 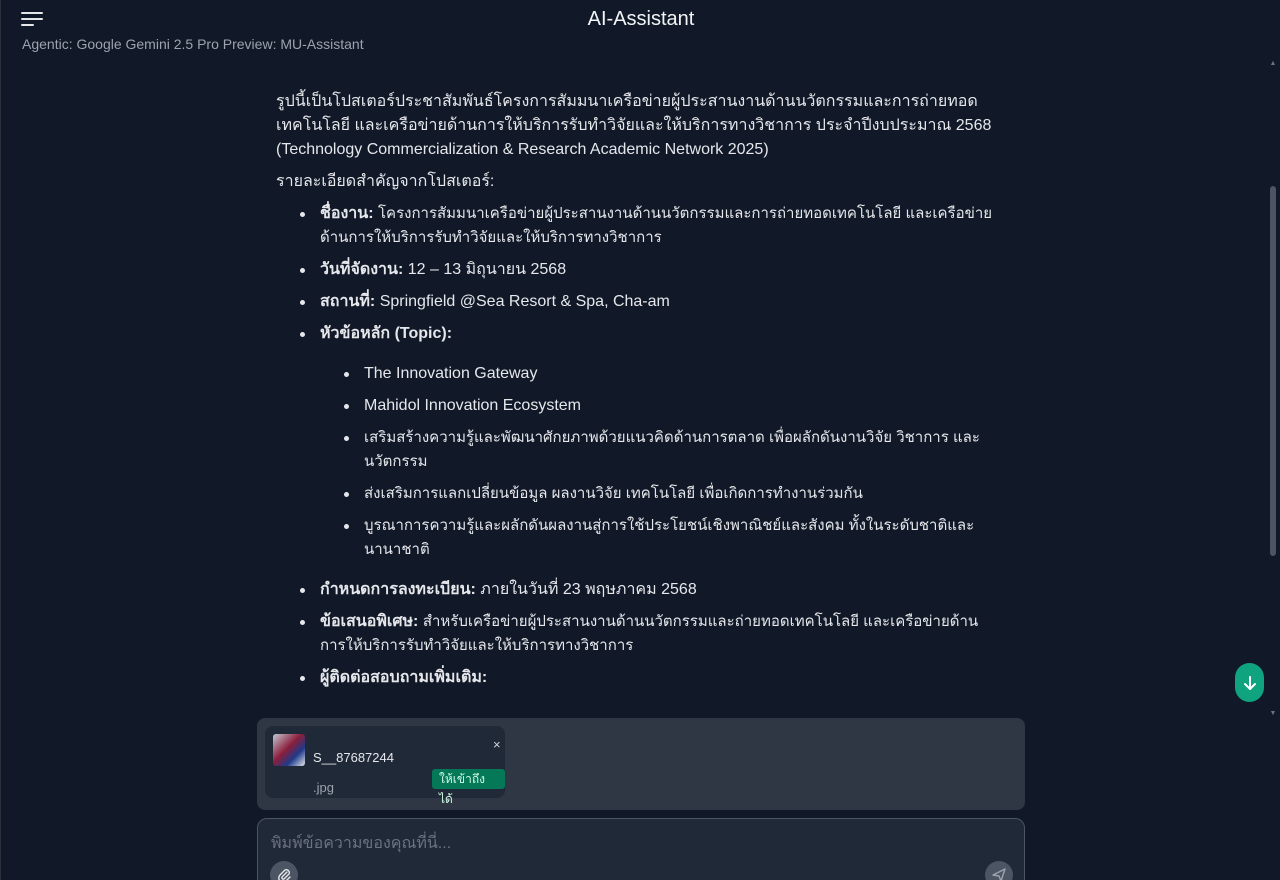 I want to click on attachment-name: S__87687244, so click(x=353, y=757).